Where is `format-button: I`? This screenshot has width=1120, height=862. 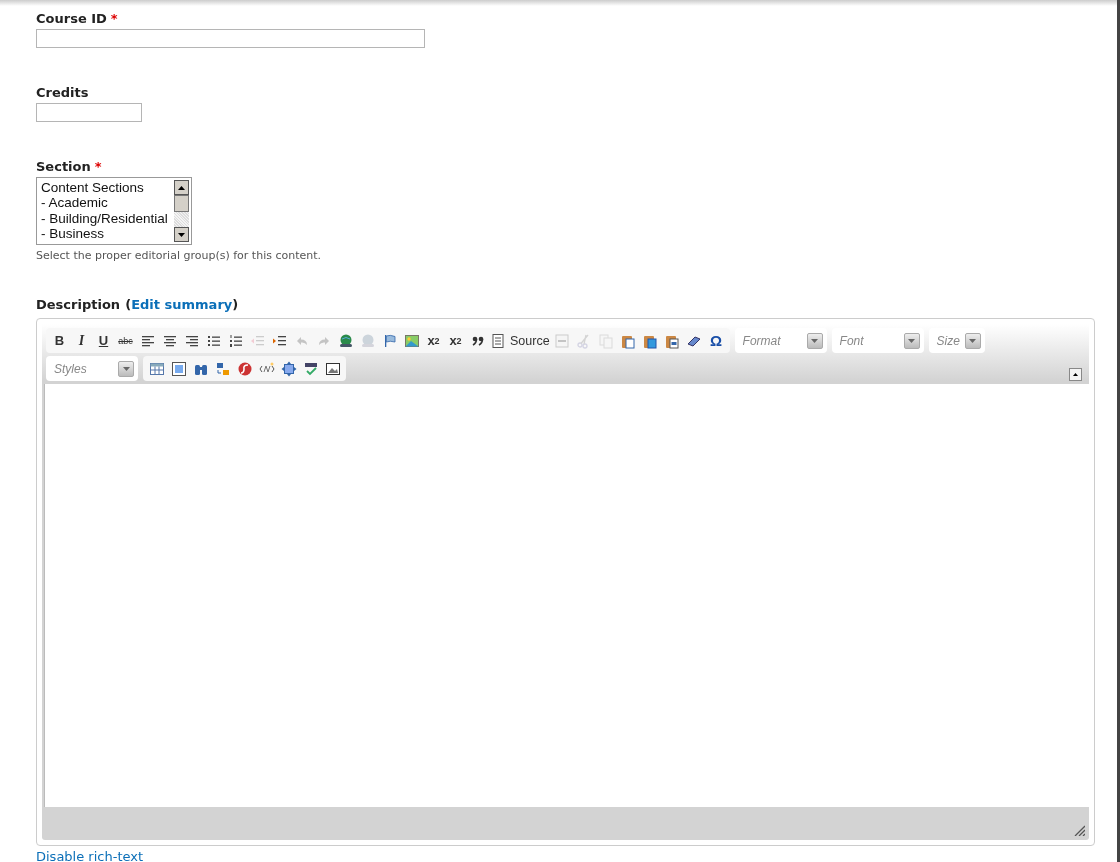
format-button: I is located at coordinates (81, 340).